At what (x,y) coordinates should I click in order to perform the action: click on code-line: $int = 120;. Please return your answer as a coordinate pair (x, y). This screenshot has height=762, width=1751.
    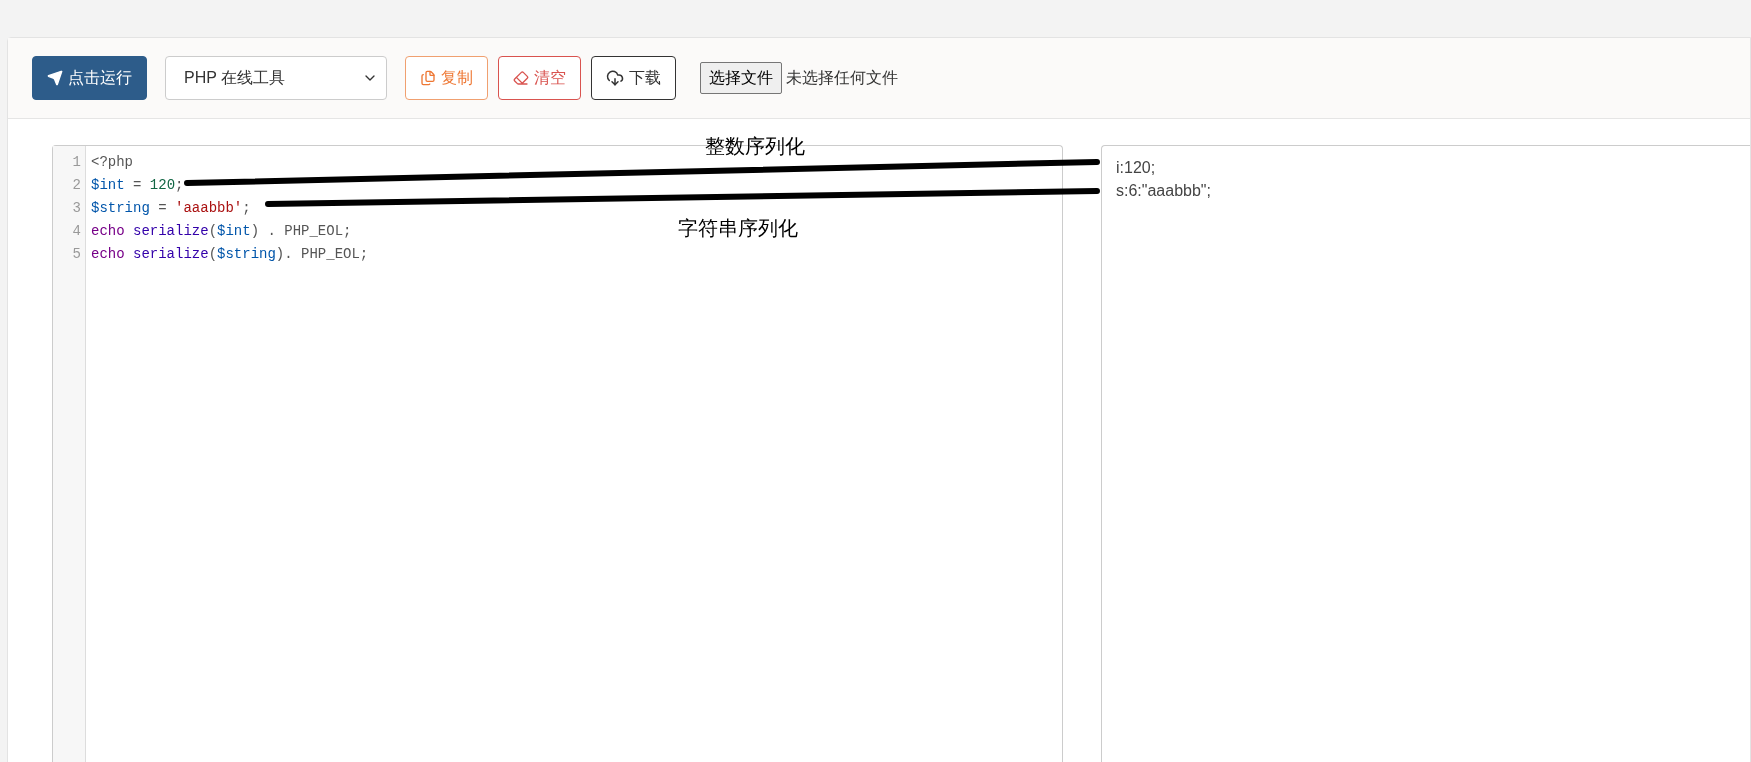
    Looking at the image, I should click on (138, 185).